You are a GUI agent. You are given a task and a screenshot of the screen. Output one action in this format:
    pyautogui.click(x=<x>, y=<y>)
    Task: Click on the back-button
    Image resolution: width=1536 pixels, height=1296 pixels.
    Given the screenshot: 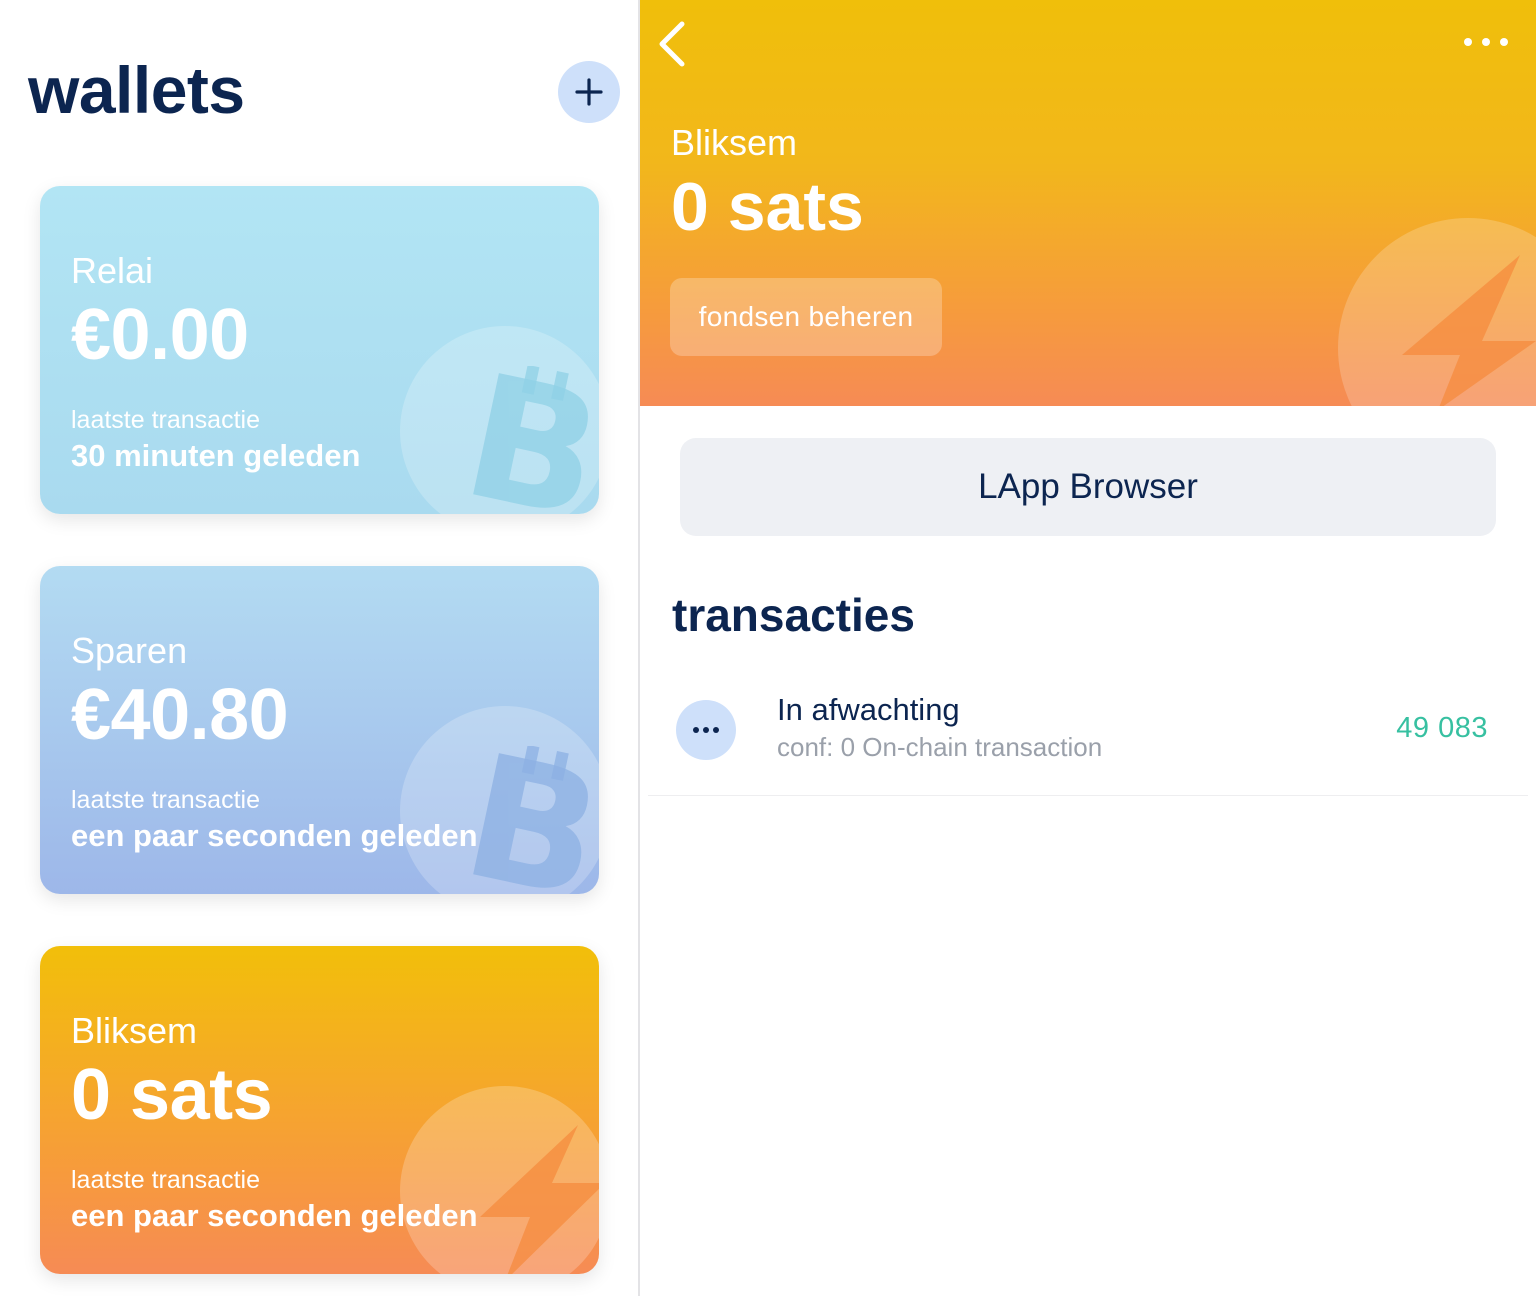 What is the action you would take?
    pyautogui.click(x=674, y=44)
    